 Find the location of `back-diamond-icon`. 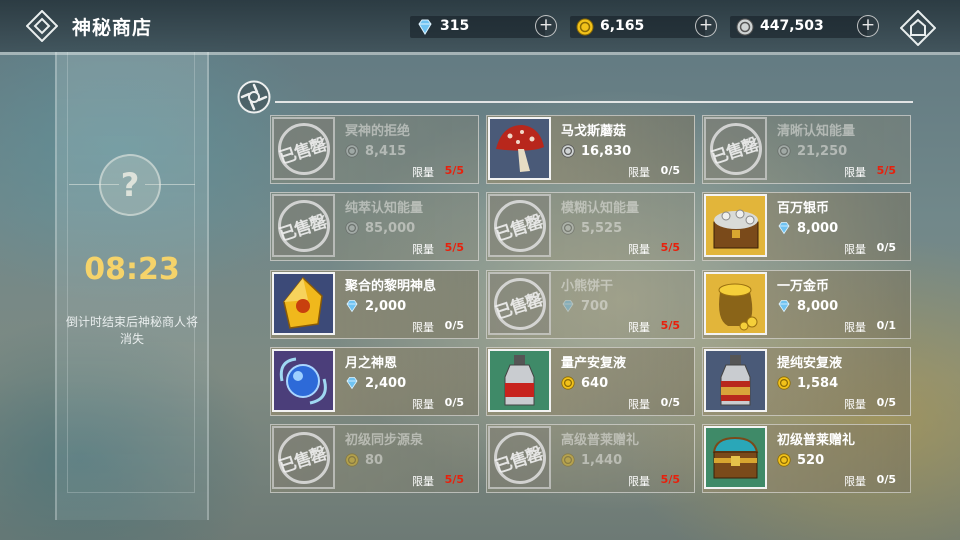

back-diamond-icon is located at coordinates (42, 26).